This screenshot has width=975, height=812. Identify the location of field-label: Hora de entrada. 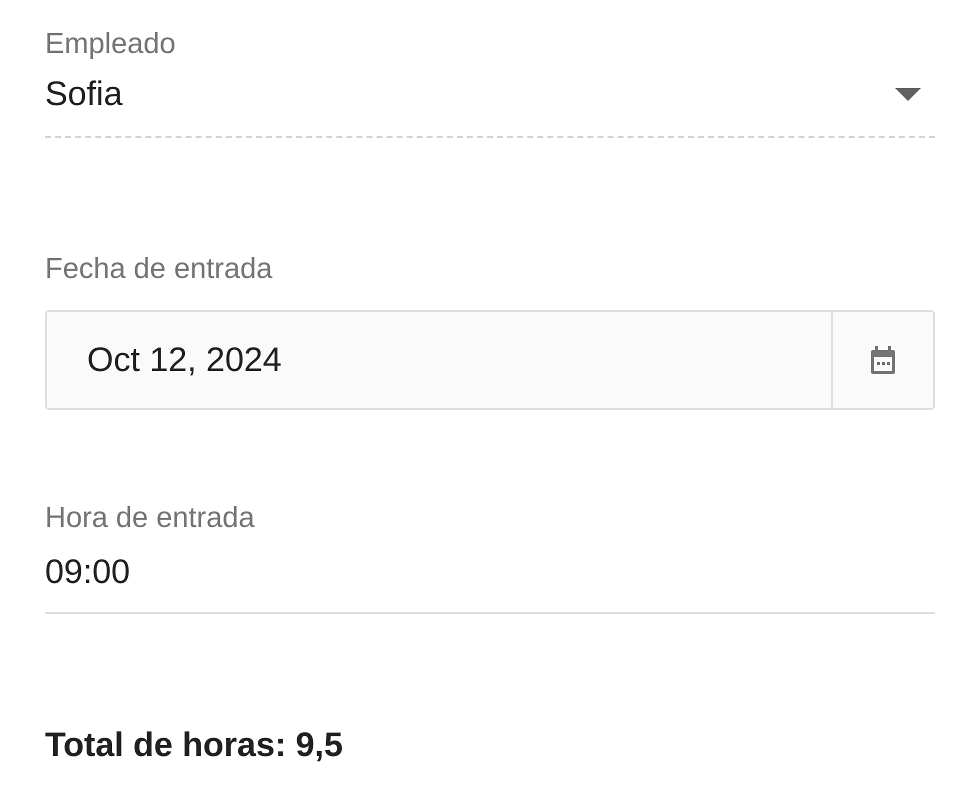
(150, 518).